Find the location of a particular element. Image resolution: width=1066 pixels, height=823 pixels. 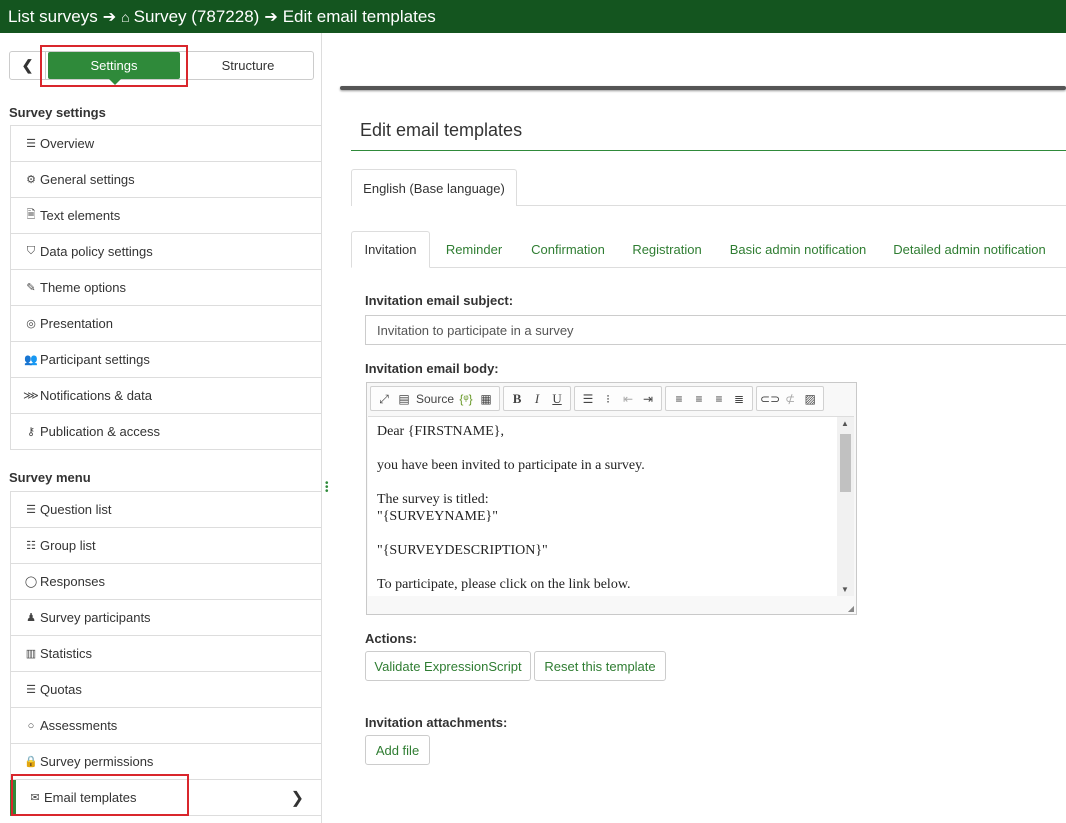

bulleted-list-icon: ⁝ is located at coordinates (608, 399).